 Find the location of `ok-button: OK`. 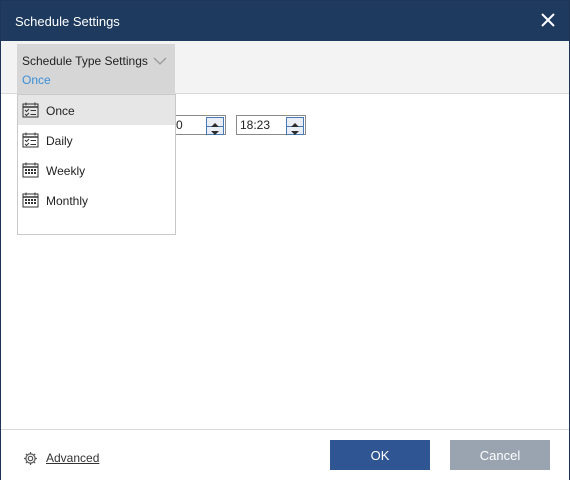

ok-button: OK is located at coordinates (380, 455).